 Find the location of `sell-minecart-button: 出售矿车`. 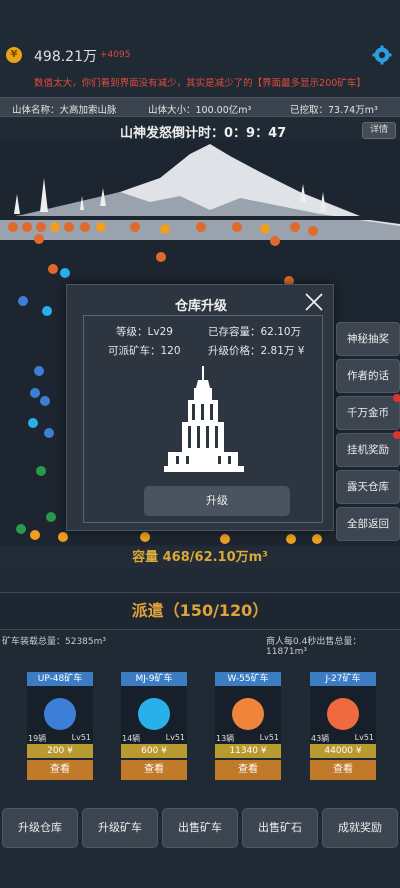

sell-minecart-button: 出售矿车 is located at coordinates (200, 828).